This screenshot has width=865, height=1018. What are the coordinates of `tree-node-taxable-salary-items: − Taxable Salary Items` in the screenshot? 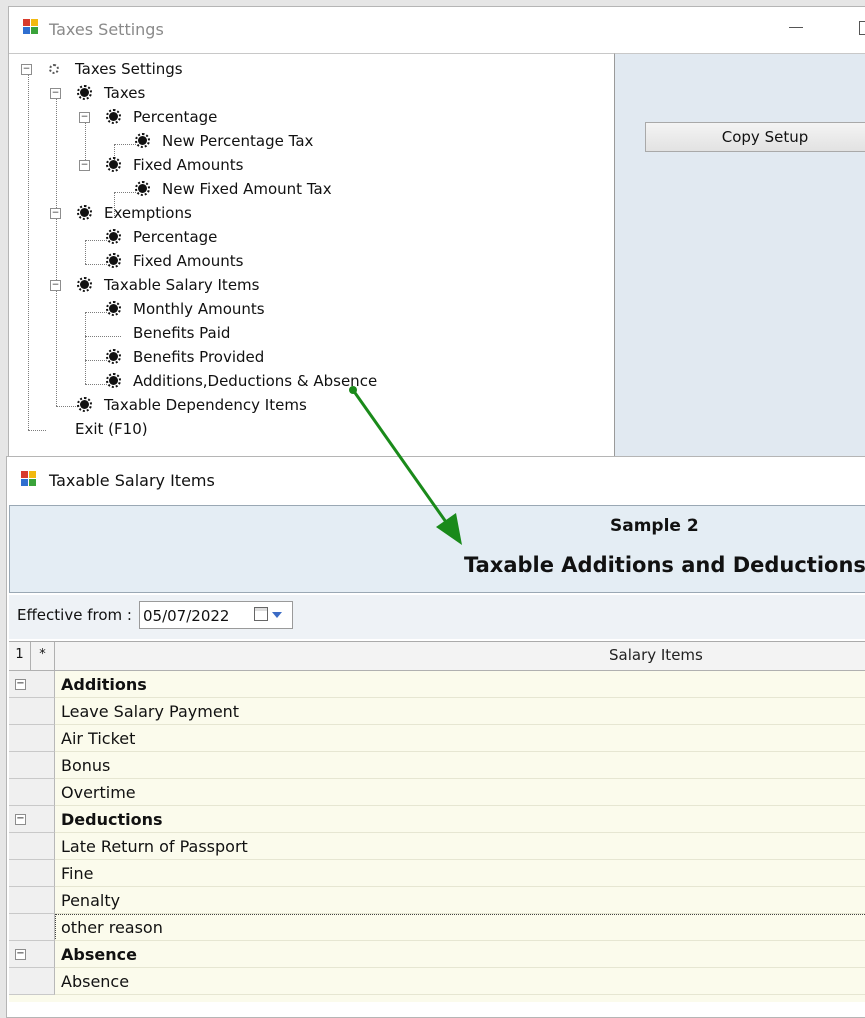 It's located at (170, 285).